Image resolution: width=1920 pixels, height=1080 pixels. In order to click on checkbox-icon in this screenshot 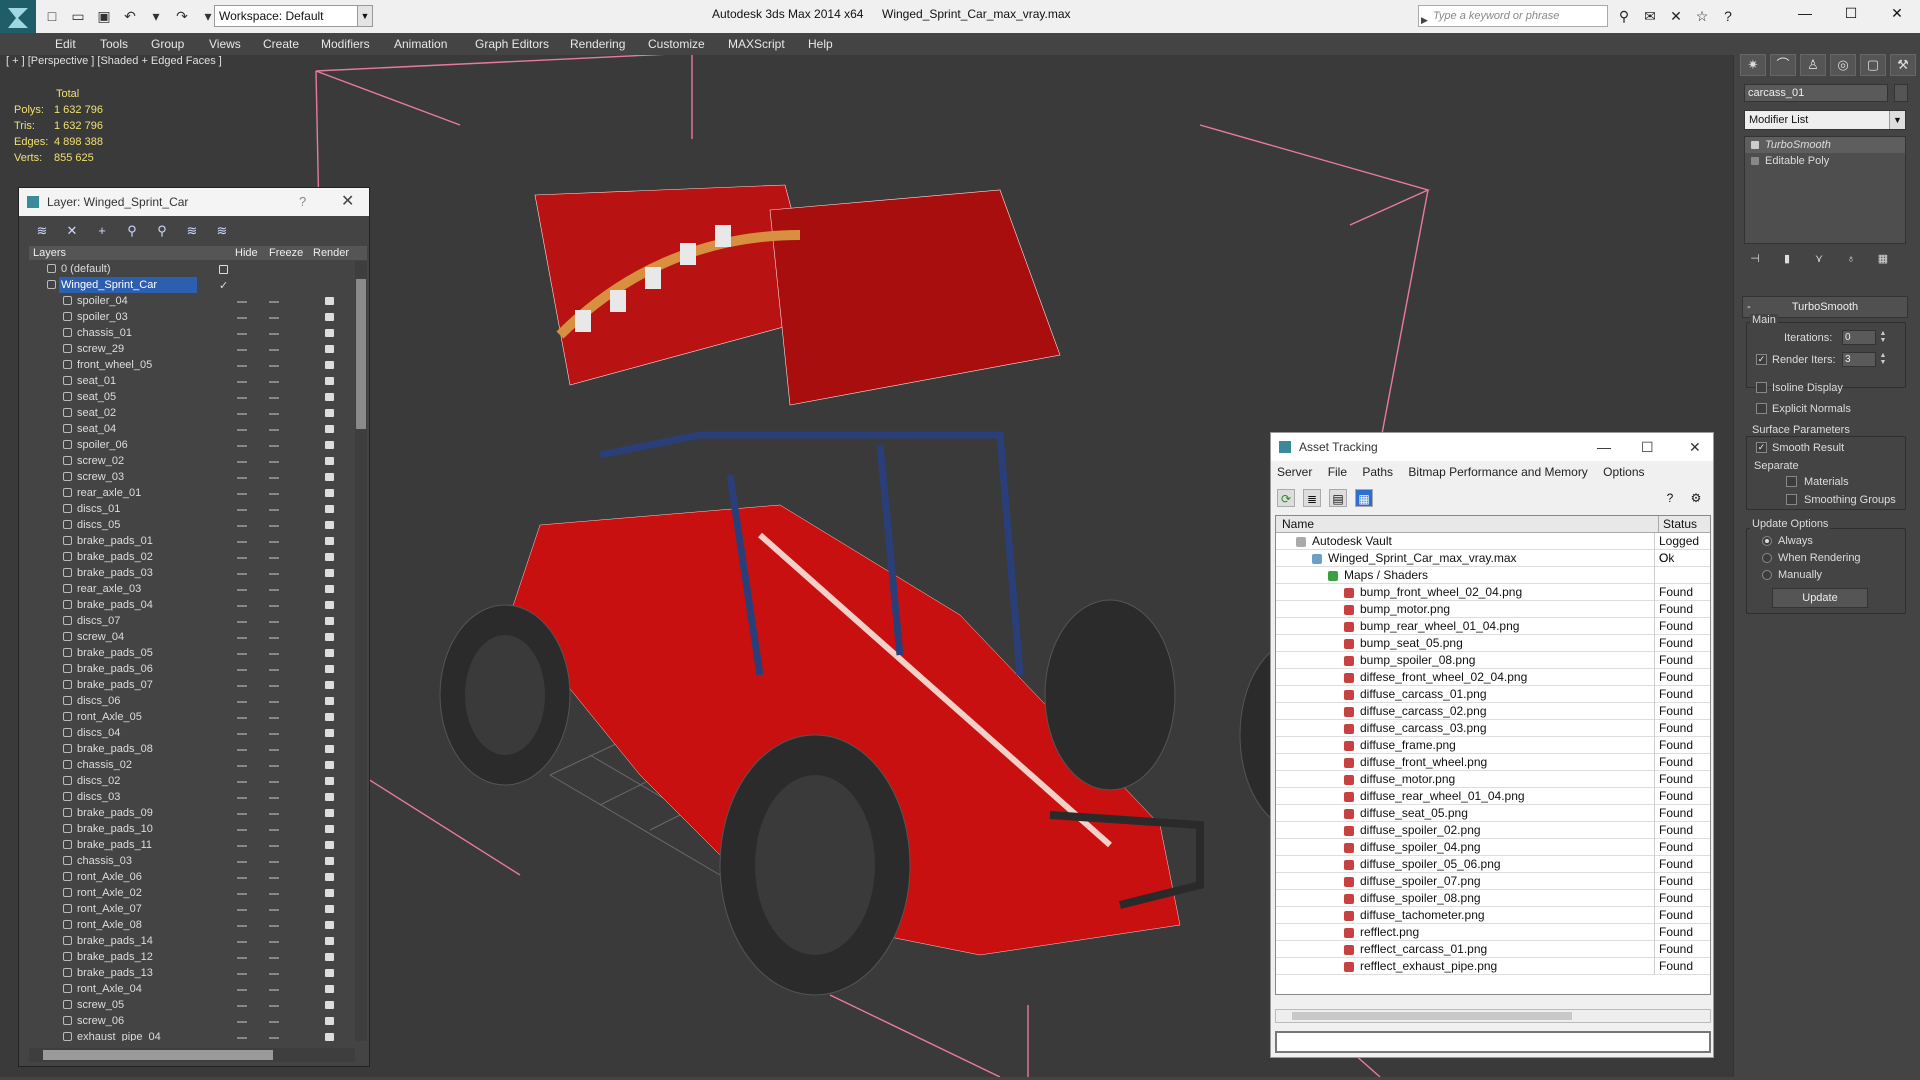, I will do `click(223, 269)`.